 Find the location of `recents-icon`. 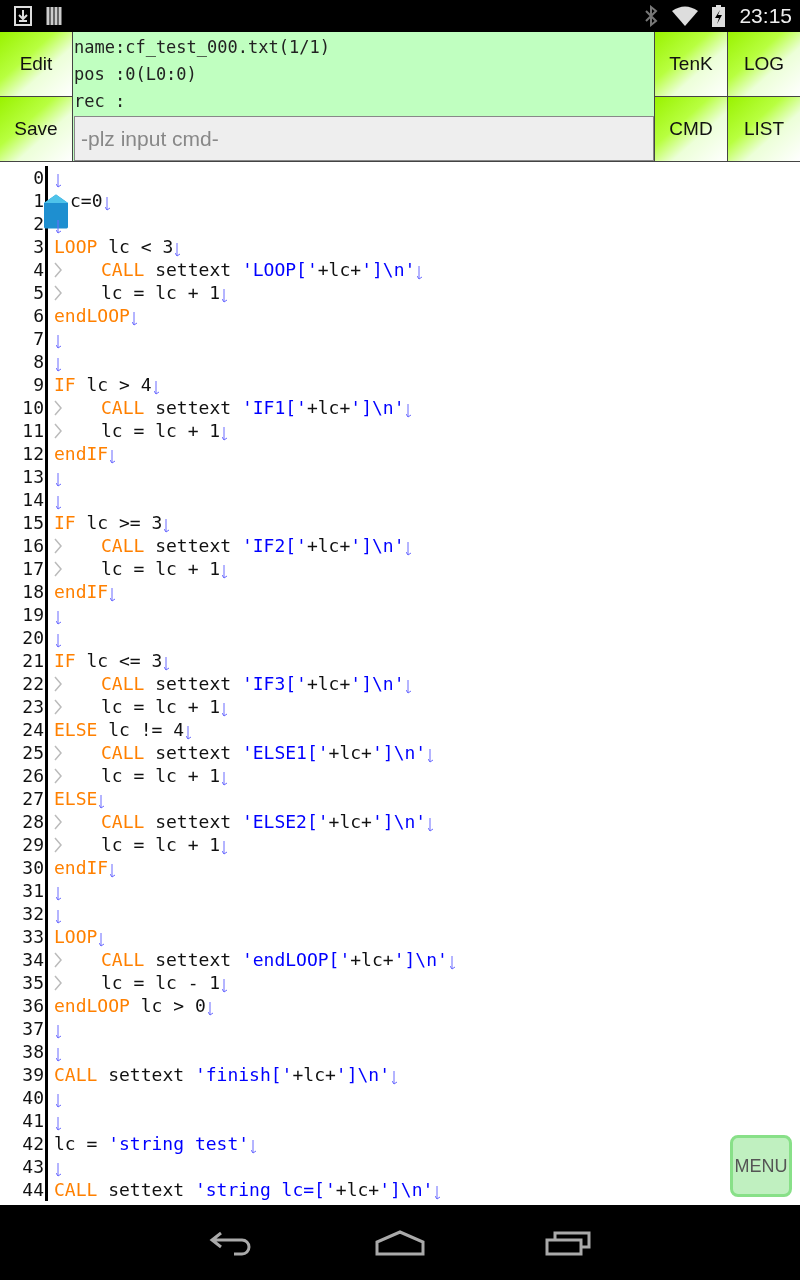

recents-icon is located at coordinates (568, 1242).